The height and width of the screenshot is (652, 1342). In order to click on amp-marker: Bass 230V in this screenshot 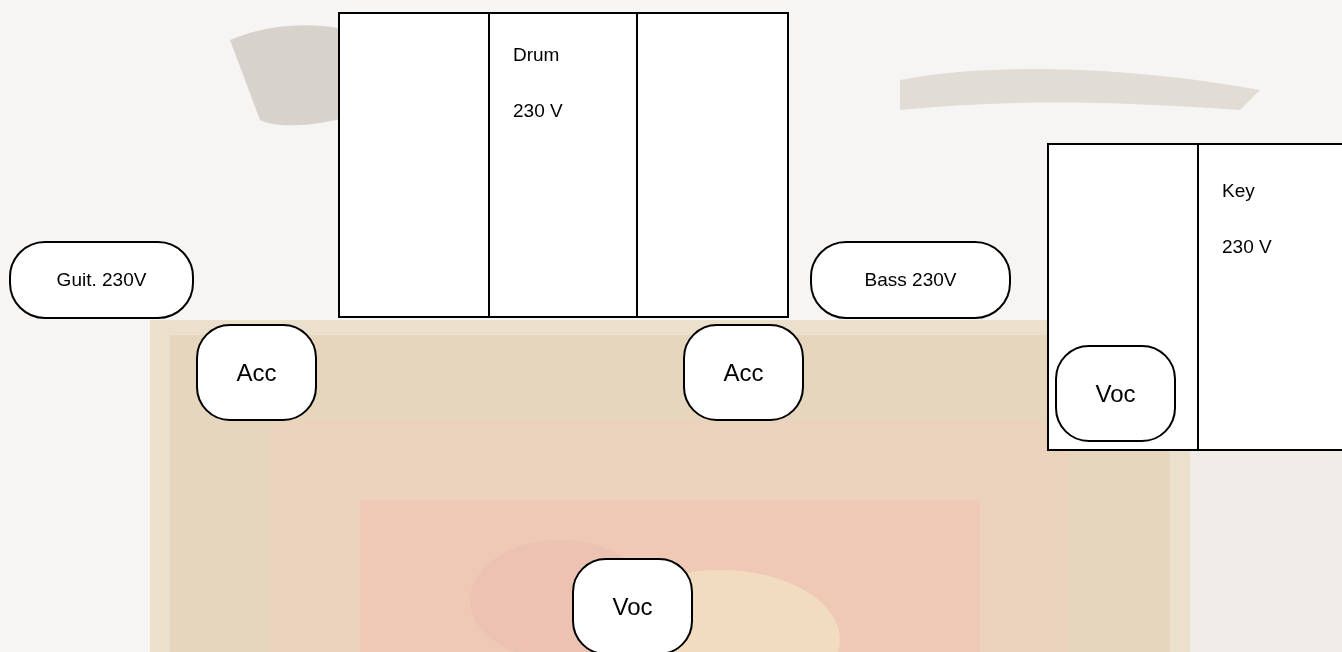, I will do `click(910, 280)`.